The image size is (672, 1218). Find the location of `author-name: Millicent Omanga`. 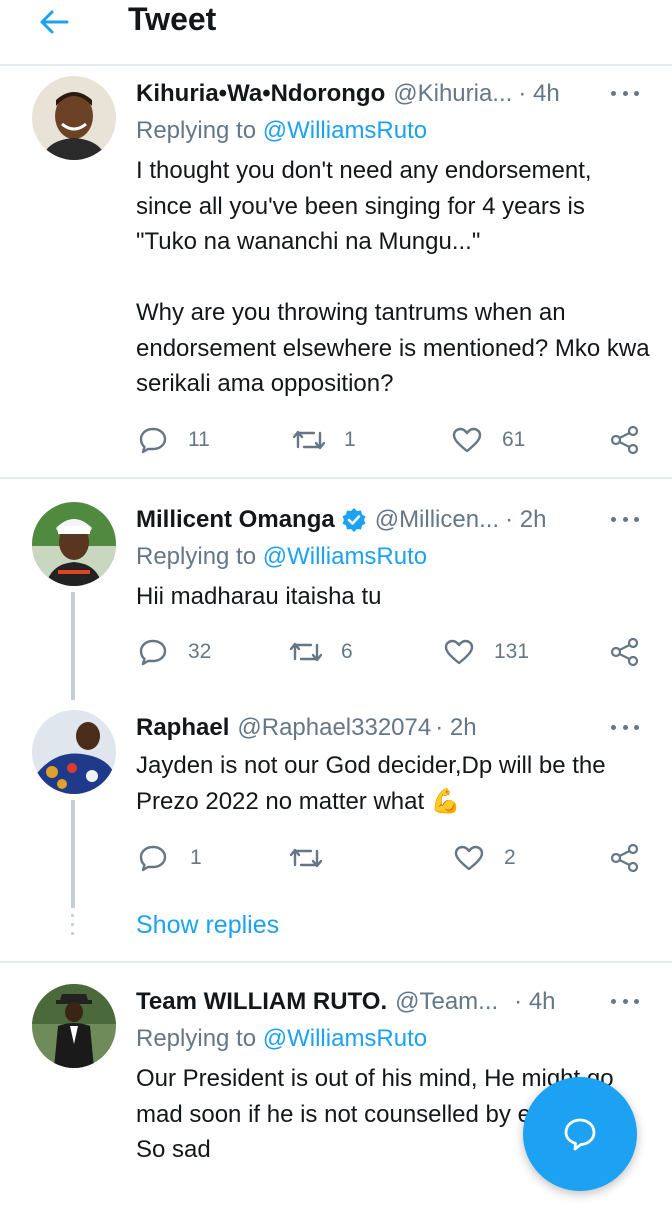

author-name: Millicent Omanga is located at coordinates (235, 520).